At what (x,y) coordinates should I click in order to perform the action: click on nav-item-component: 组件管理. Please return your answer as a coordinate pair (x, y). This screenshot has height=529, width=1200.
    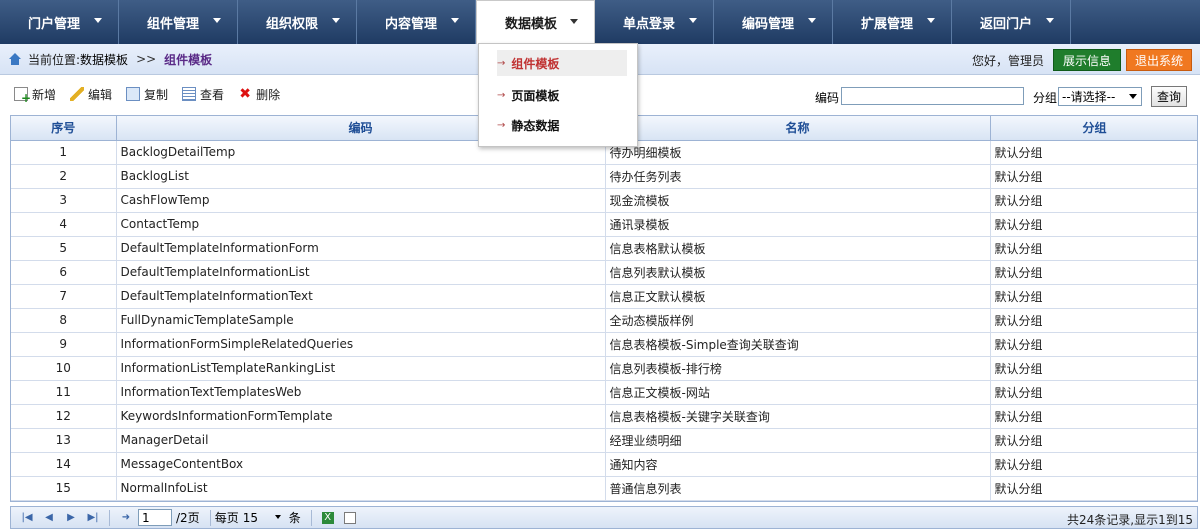
    Looking at the image, I should click on (178, 22).